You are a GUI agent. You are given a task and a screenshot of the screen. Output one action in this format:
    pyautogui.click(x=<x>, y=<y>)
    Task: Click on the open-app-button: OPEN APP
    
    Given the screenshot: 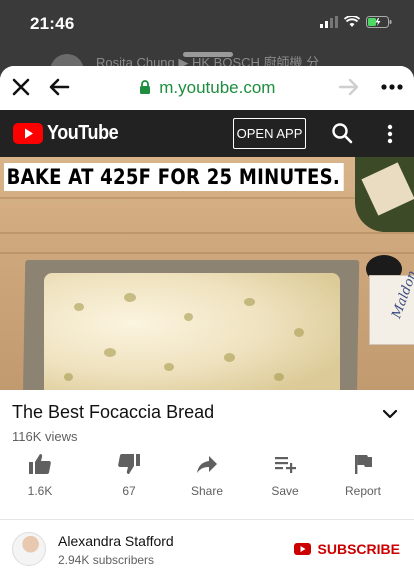 What is the action you would take?
    pyautogui.click(x=269, y=133)
    